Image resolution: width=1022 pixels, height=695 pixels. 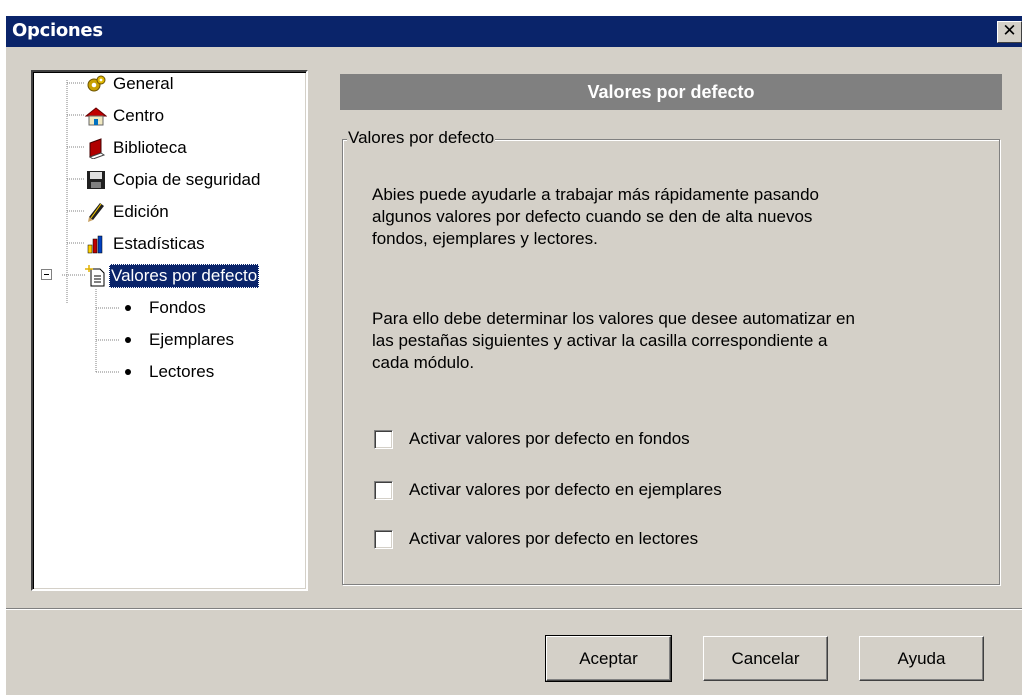 I want to click on close-button: ✕, so click(x=1009, y=32).